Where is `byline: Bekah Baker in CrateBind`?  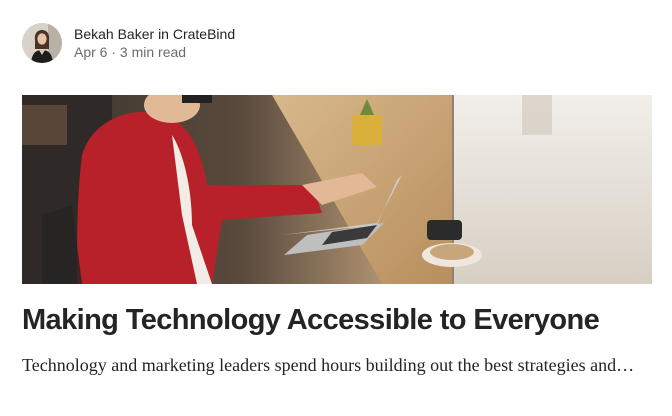
byline: Bekah Baker in CrateBind is located at coordinates (154, 34).